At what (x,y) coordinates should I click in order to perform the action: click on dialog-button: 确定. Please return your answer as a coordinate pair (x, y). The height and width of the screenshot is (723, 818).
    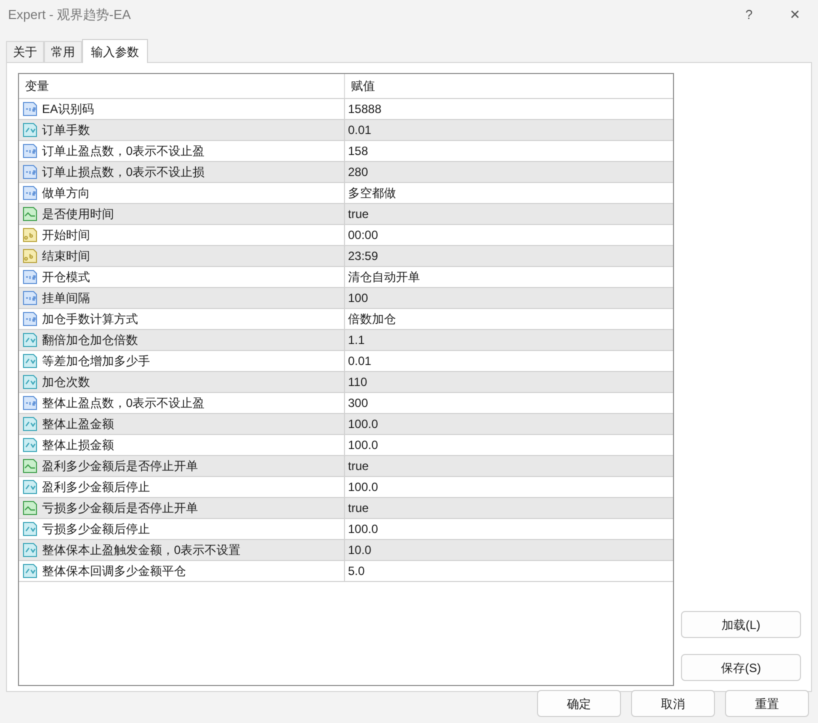
    Looking at the image, I should click on (579, 703).